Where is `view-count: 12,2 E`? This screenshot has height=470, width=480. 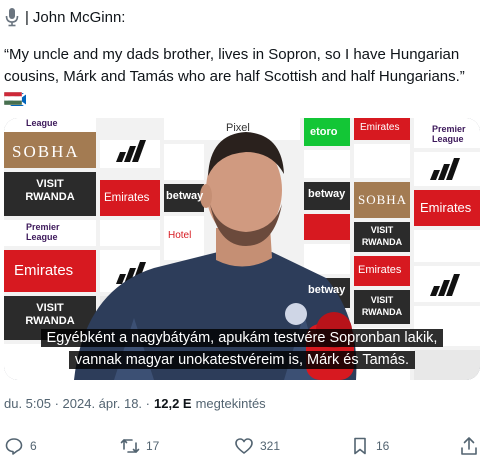
view-count: 12,2 E is located at coordinates (173, 403).